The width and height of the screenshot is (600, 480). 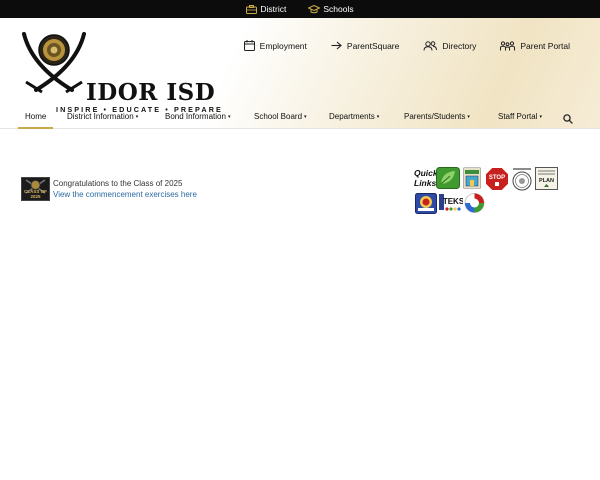 I want to click on quick-link-blue-badge, so click(x=426, y=206).